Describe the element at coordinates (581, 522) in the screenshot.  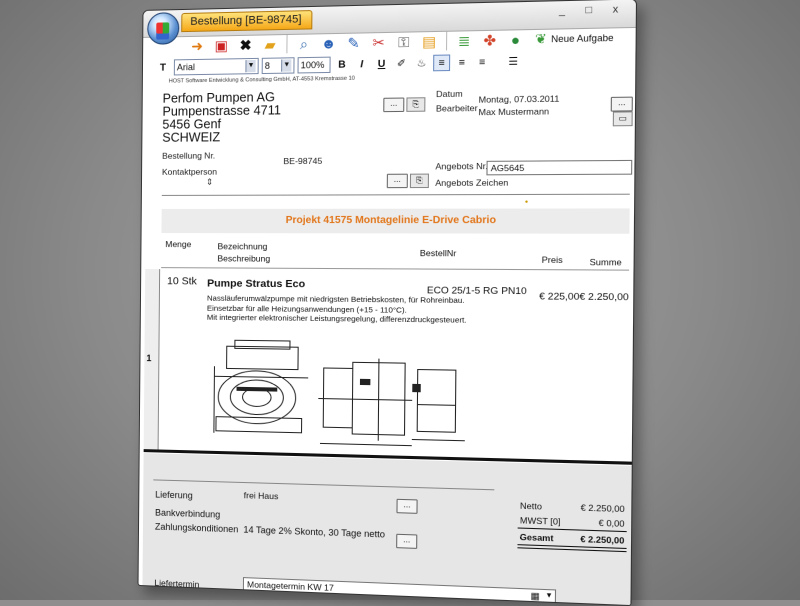
I see `mwst-value: € 0,00` at that location.